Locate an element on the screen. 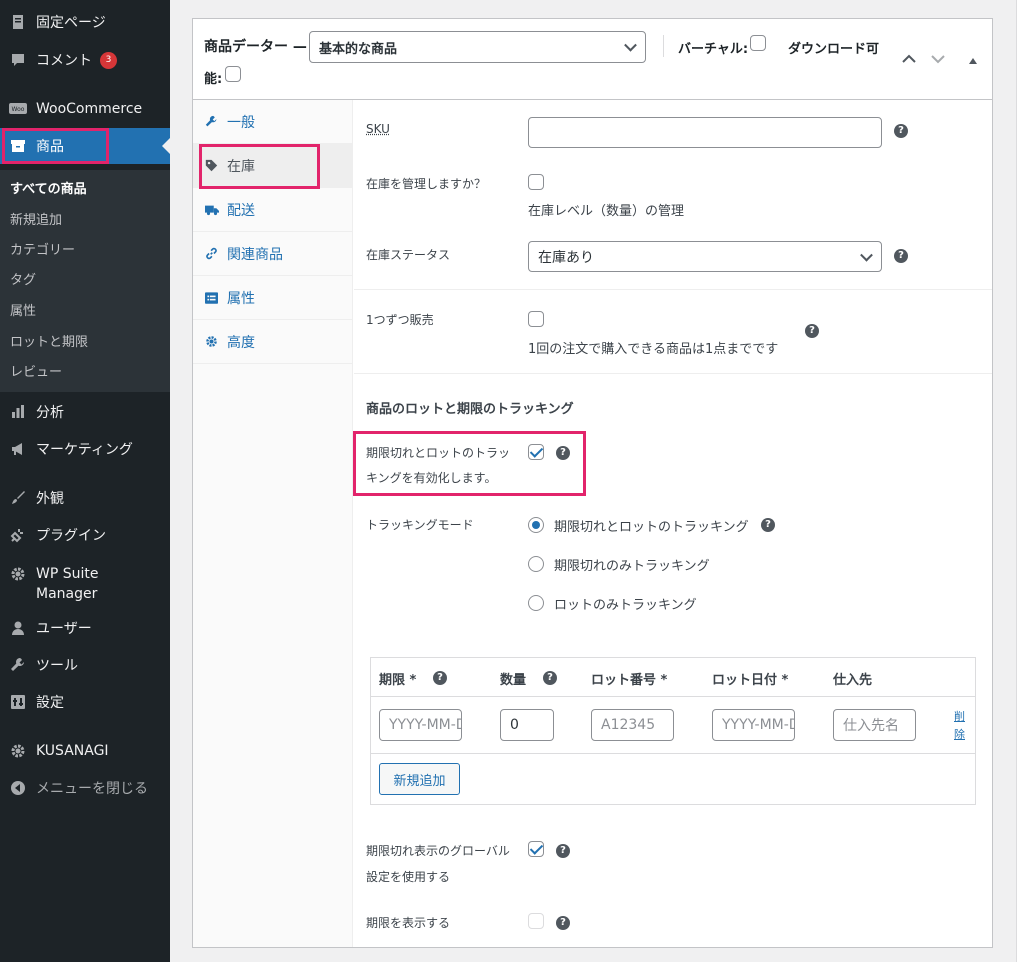 This screenshot has width=1024, height=962. menu-item-wp-suite-manager: WP Suite Manager is located at coordinates (85, 584).